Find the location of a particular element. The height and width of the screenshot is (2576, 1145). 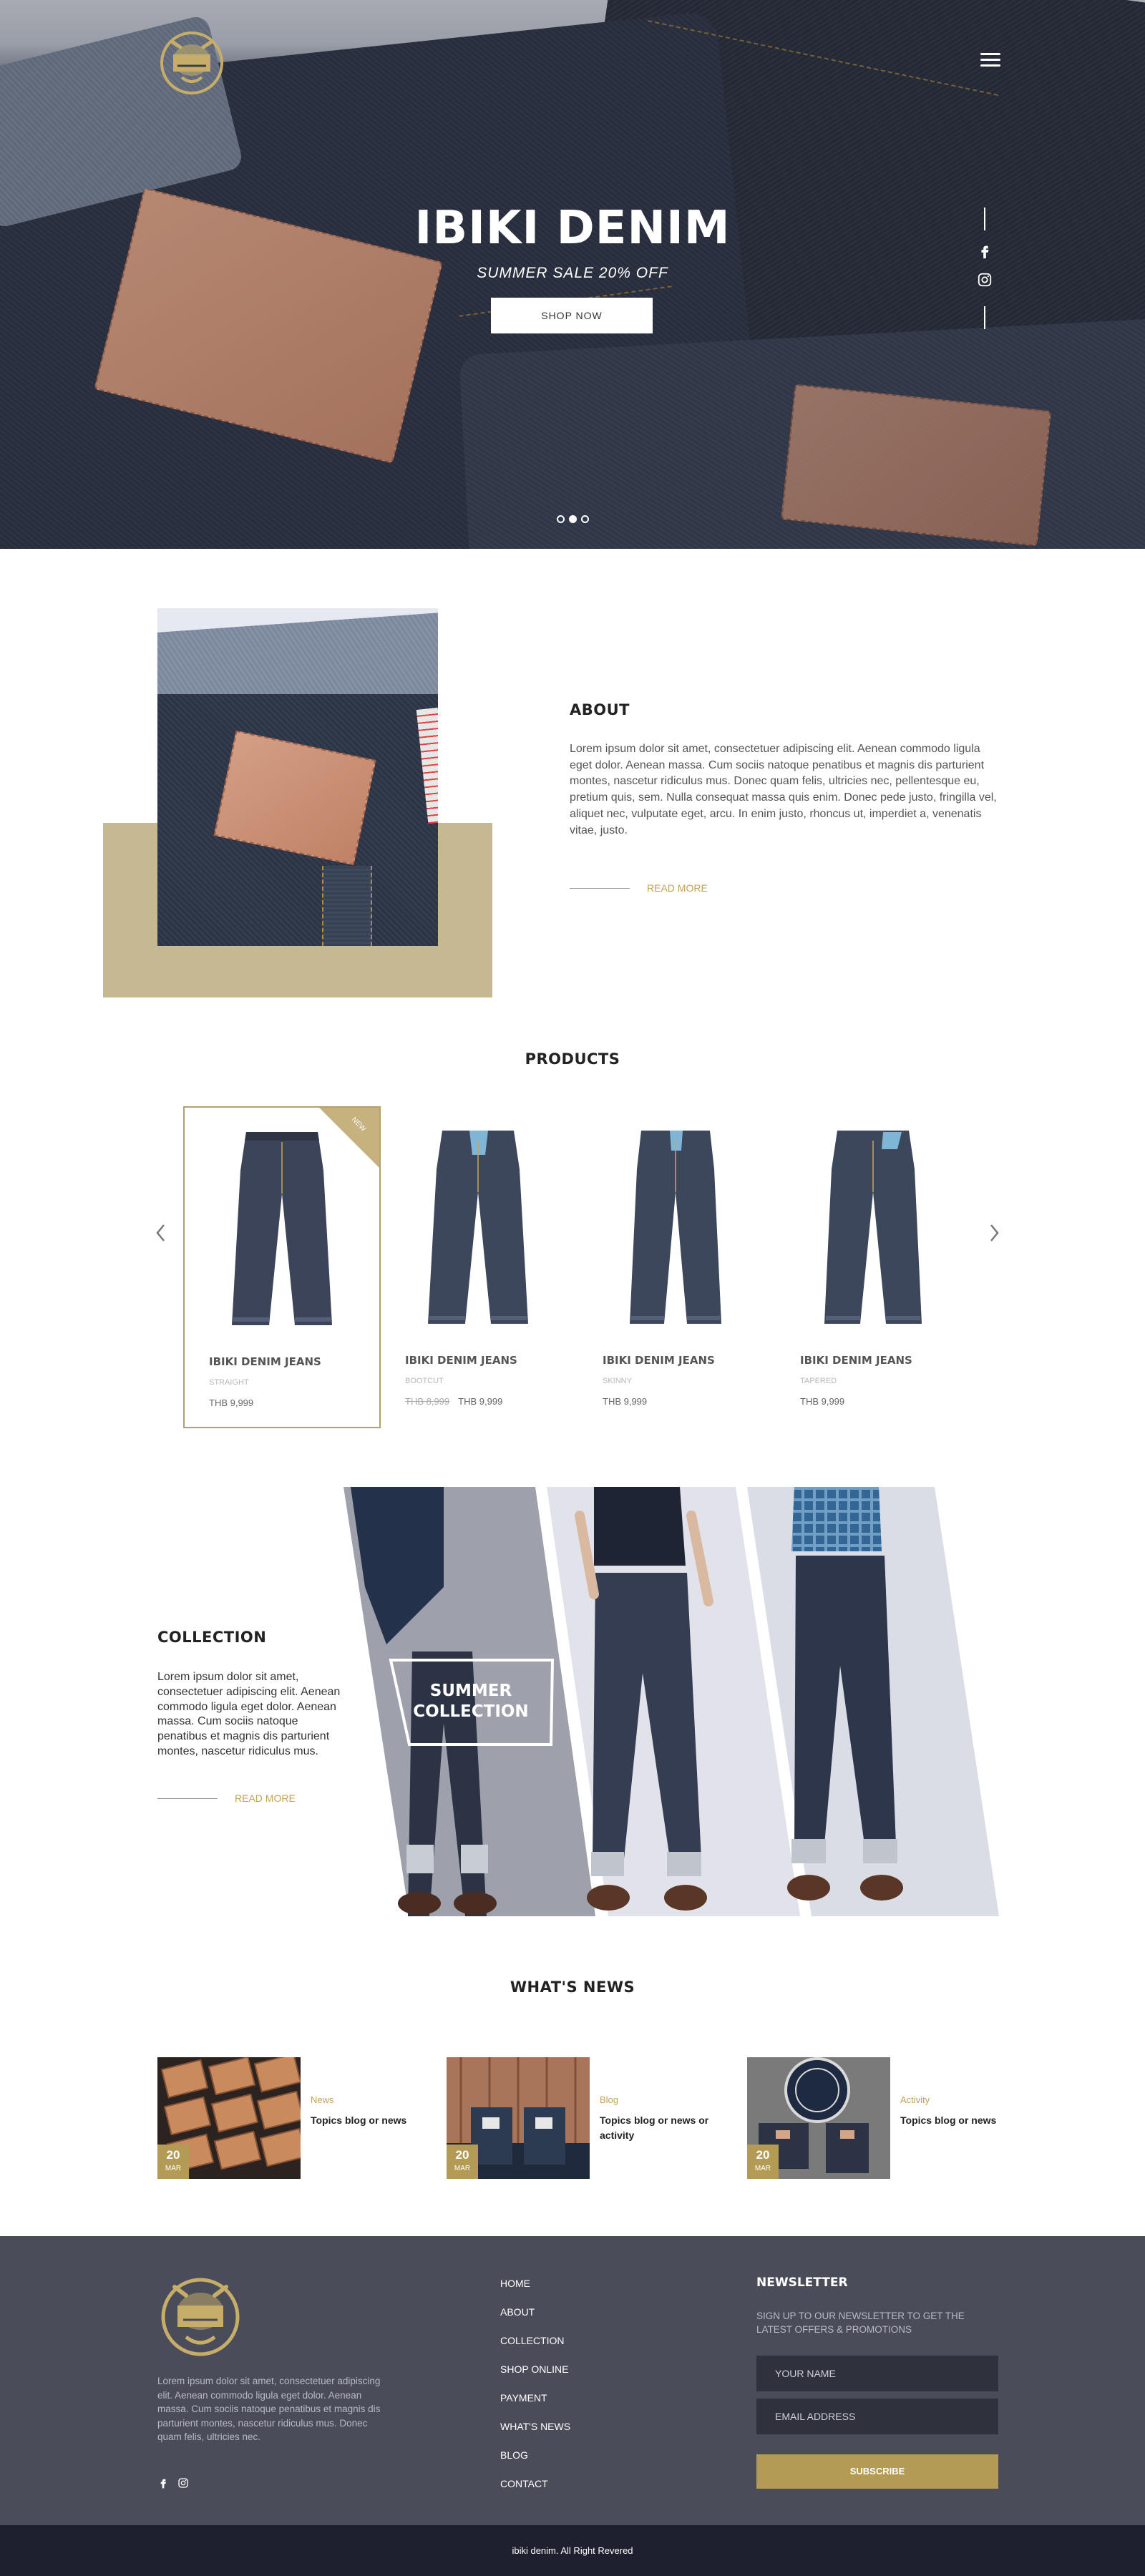

shop-now-button: SHOP NOW is located at coordinates (572, 315).